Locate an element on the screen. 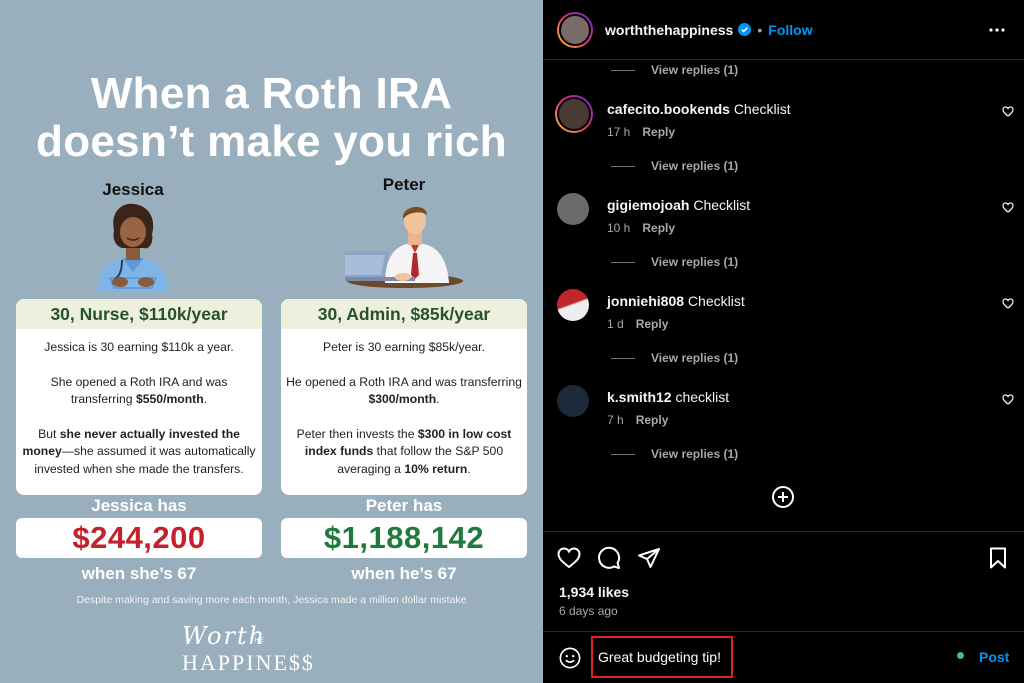 The width and height of the screenshot is (1024, 683). peter-amount: $1,188,142 is located at coordinates (404, 538).